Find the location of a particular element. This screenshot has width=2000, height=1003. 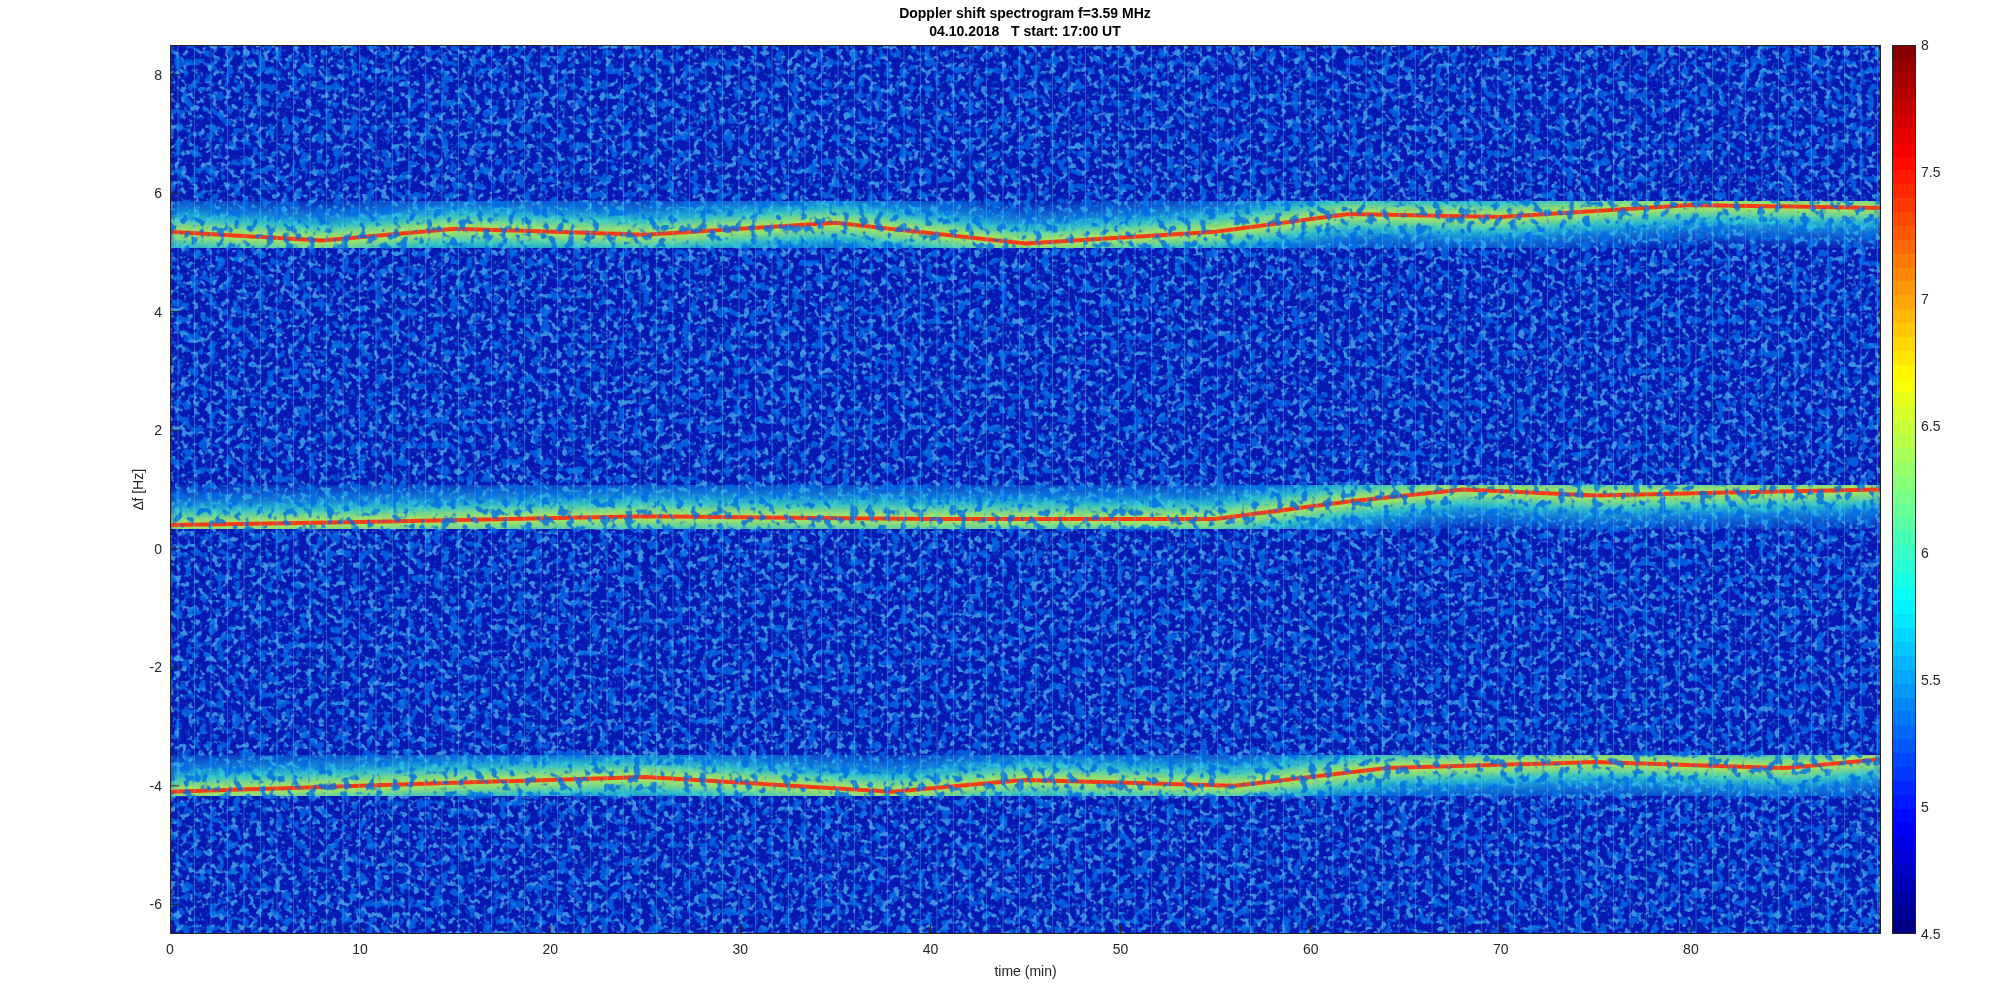

colorbar-tick-label: 6 is located at coordinates (1925, 553).